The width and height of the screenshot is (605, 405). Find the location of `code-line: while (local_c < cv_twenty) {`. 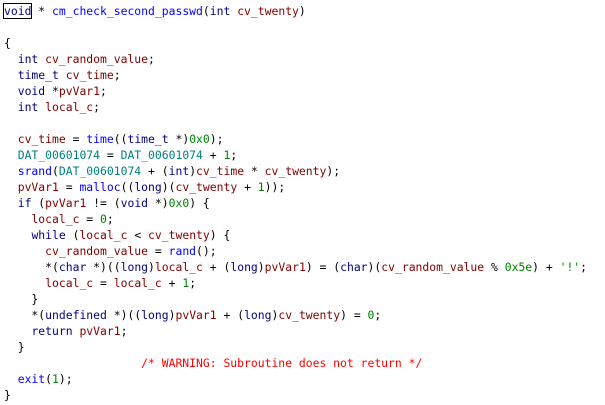

code-line: while (local_c < cv_twenty) { is located at coordinates (117, 235).